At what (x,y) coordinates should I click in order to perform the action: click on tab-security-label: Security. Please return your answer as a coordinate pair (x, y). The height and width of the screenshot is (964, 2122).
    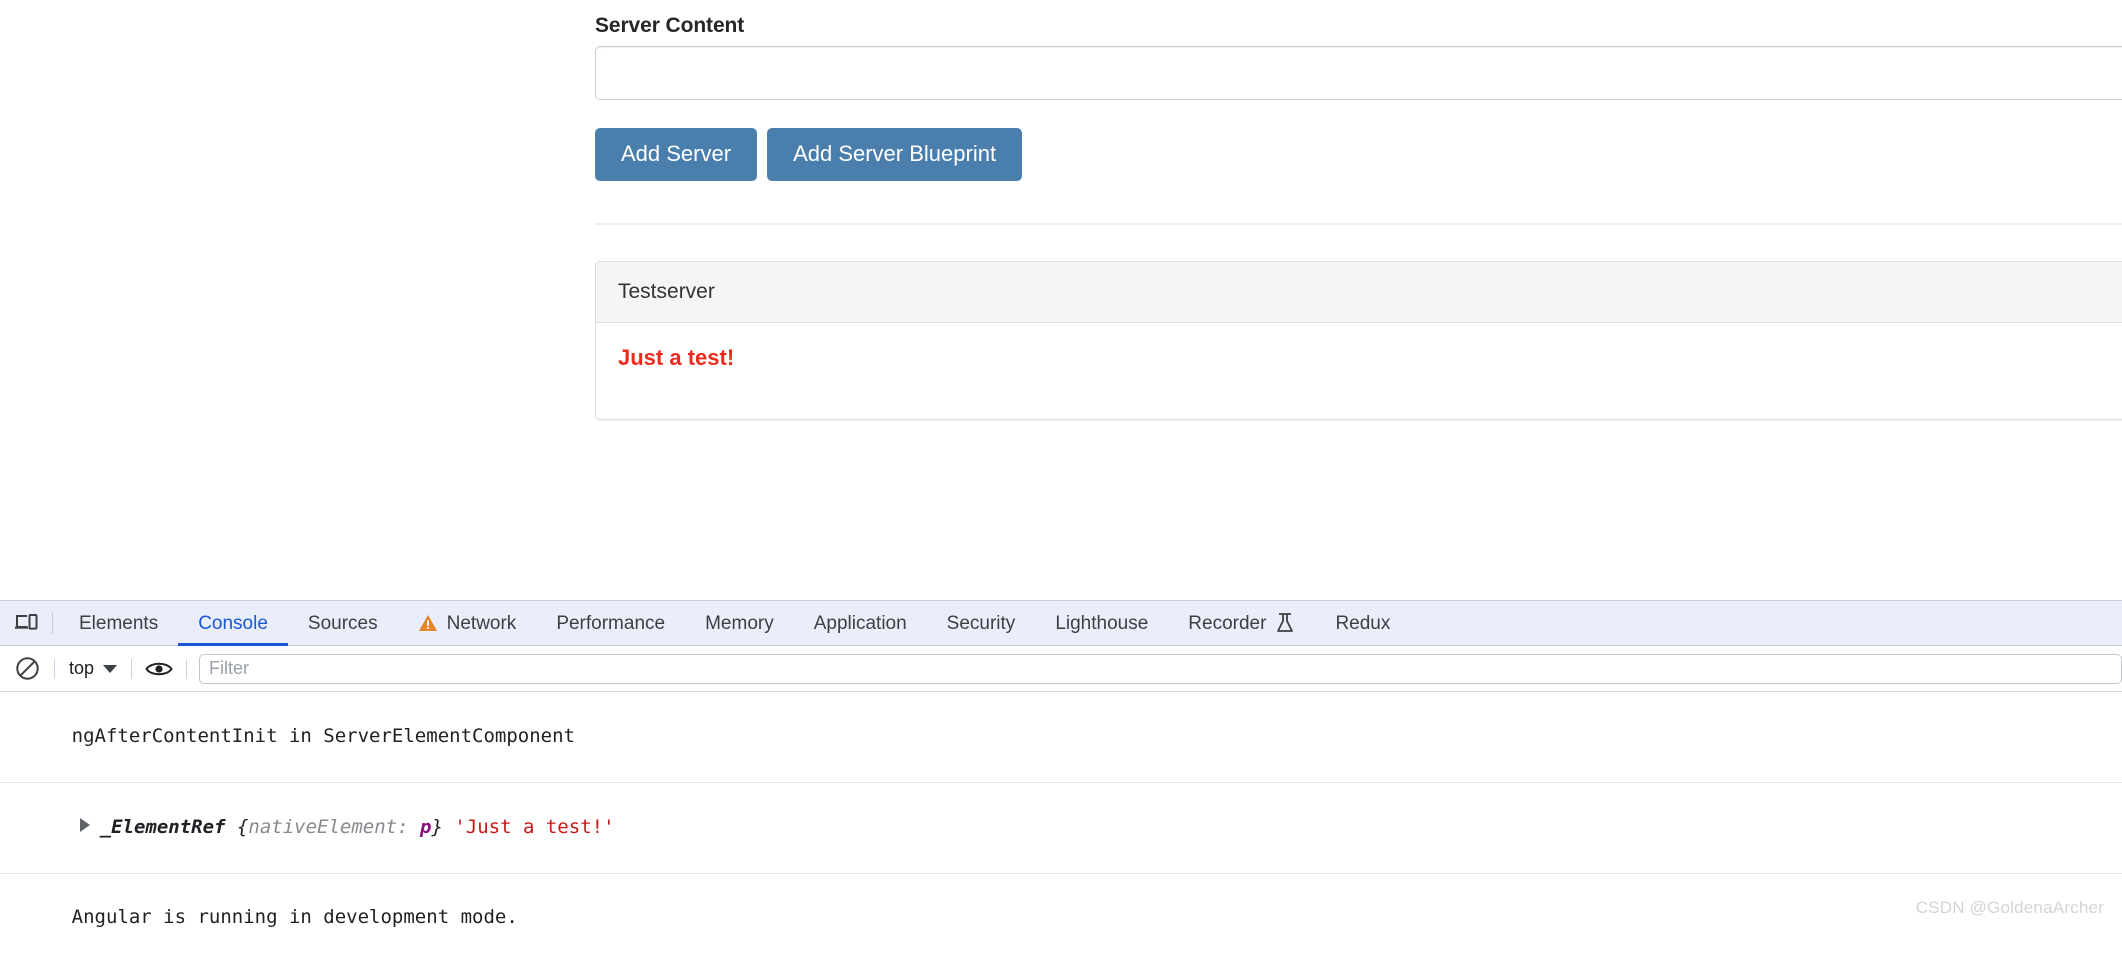
    Looking at the image, I should click on (981, 623).